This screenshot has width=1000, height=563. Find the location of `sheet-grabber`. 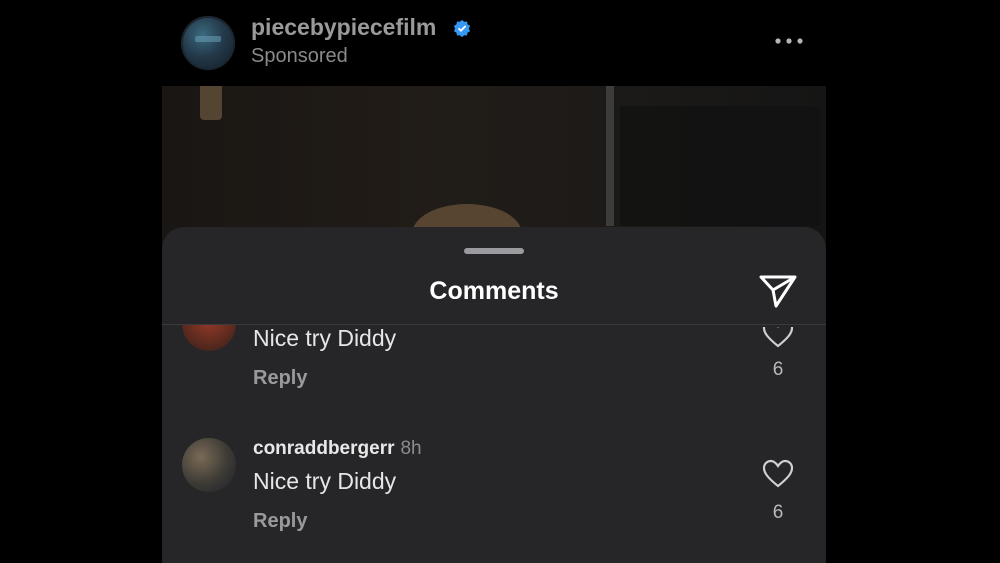

sheet-grabber is located at coordinates (494, 251).